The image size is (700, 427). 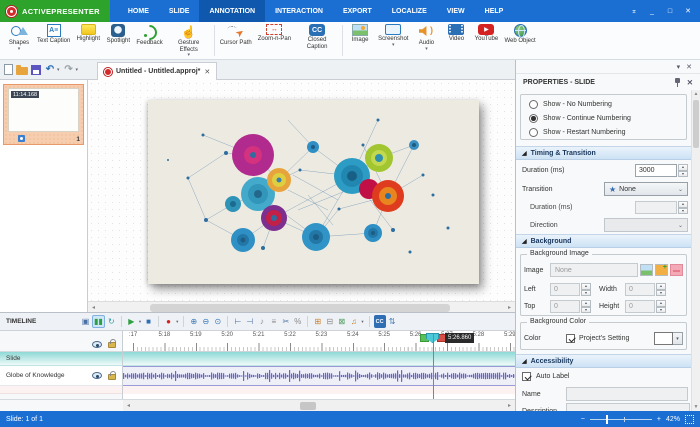 What do you see at coordinates (679, 67) in the screenshot?
I see `panel-menu-icon: ▾` at bounding box center [679, 67].